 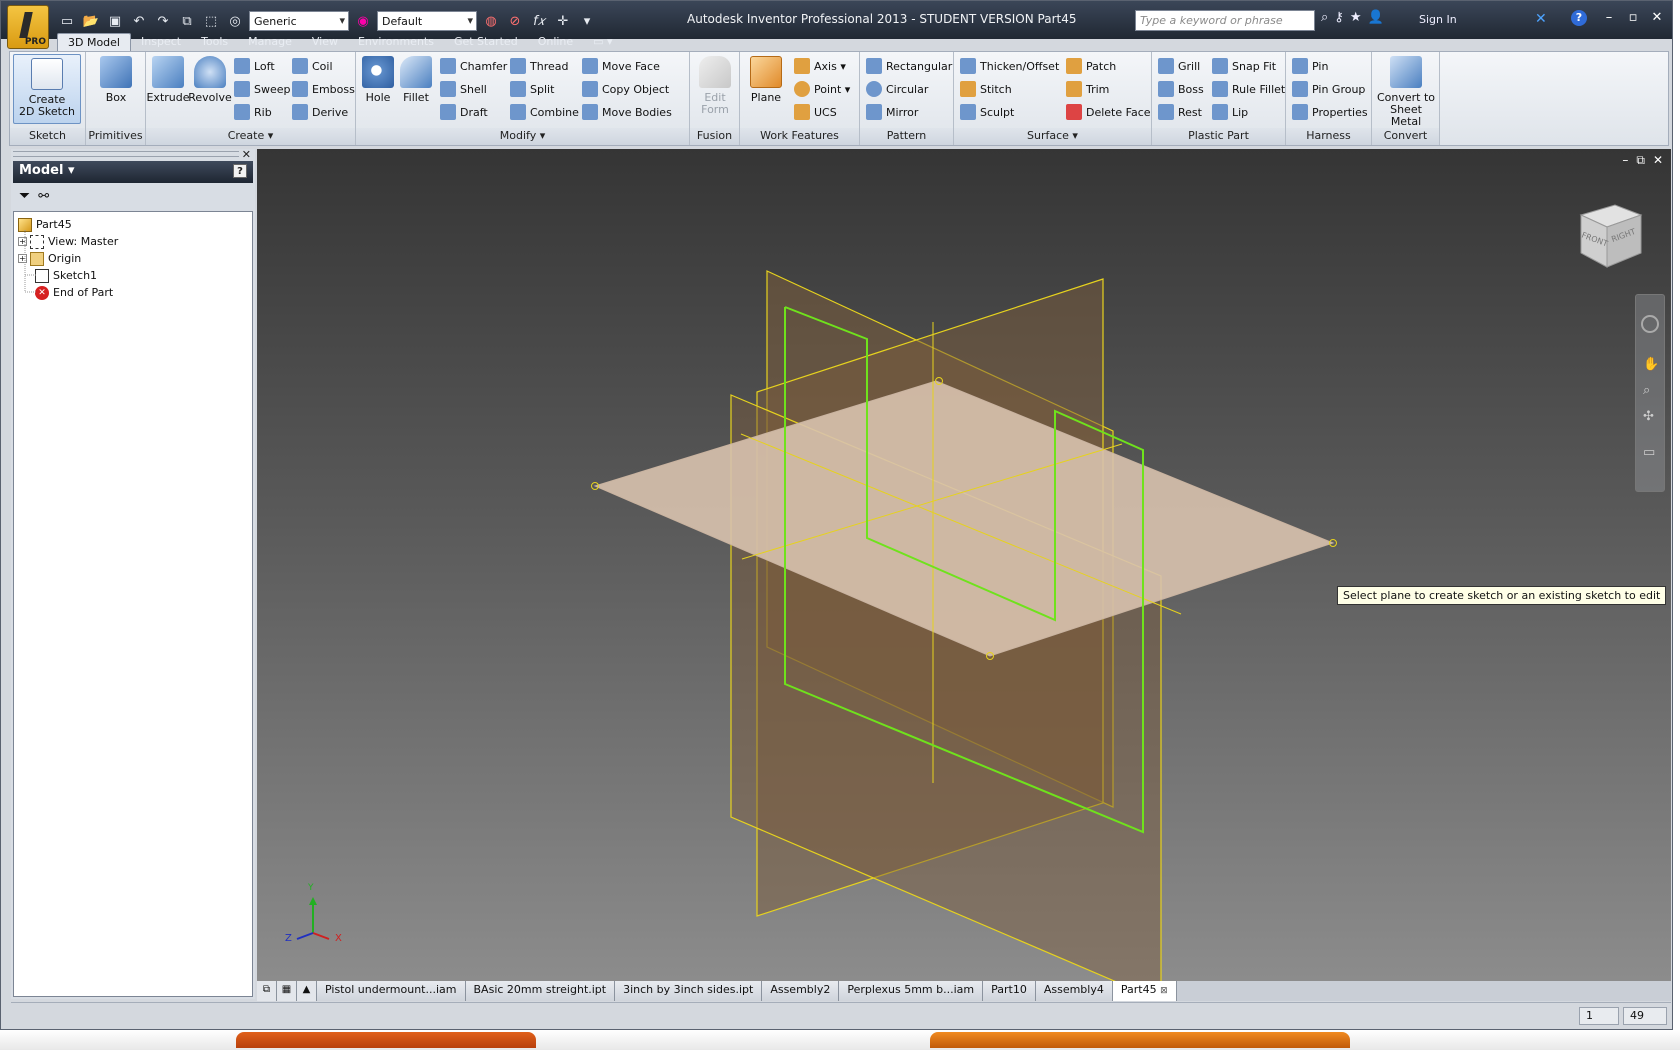 What do you see at coordinates (540, 991) in the screenshot?
I see `doc-tab: BAsic 20mm streight.ipt` at bounding box center [540, 991].